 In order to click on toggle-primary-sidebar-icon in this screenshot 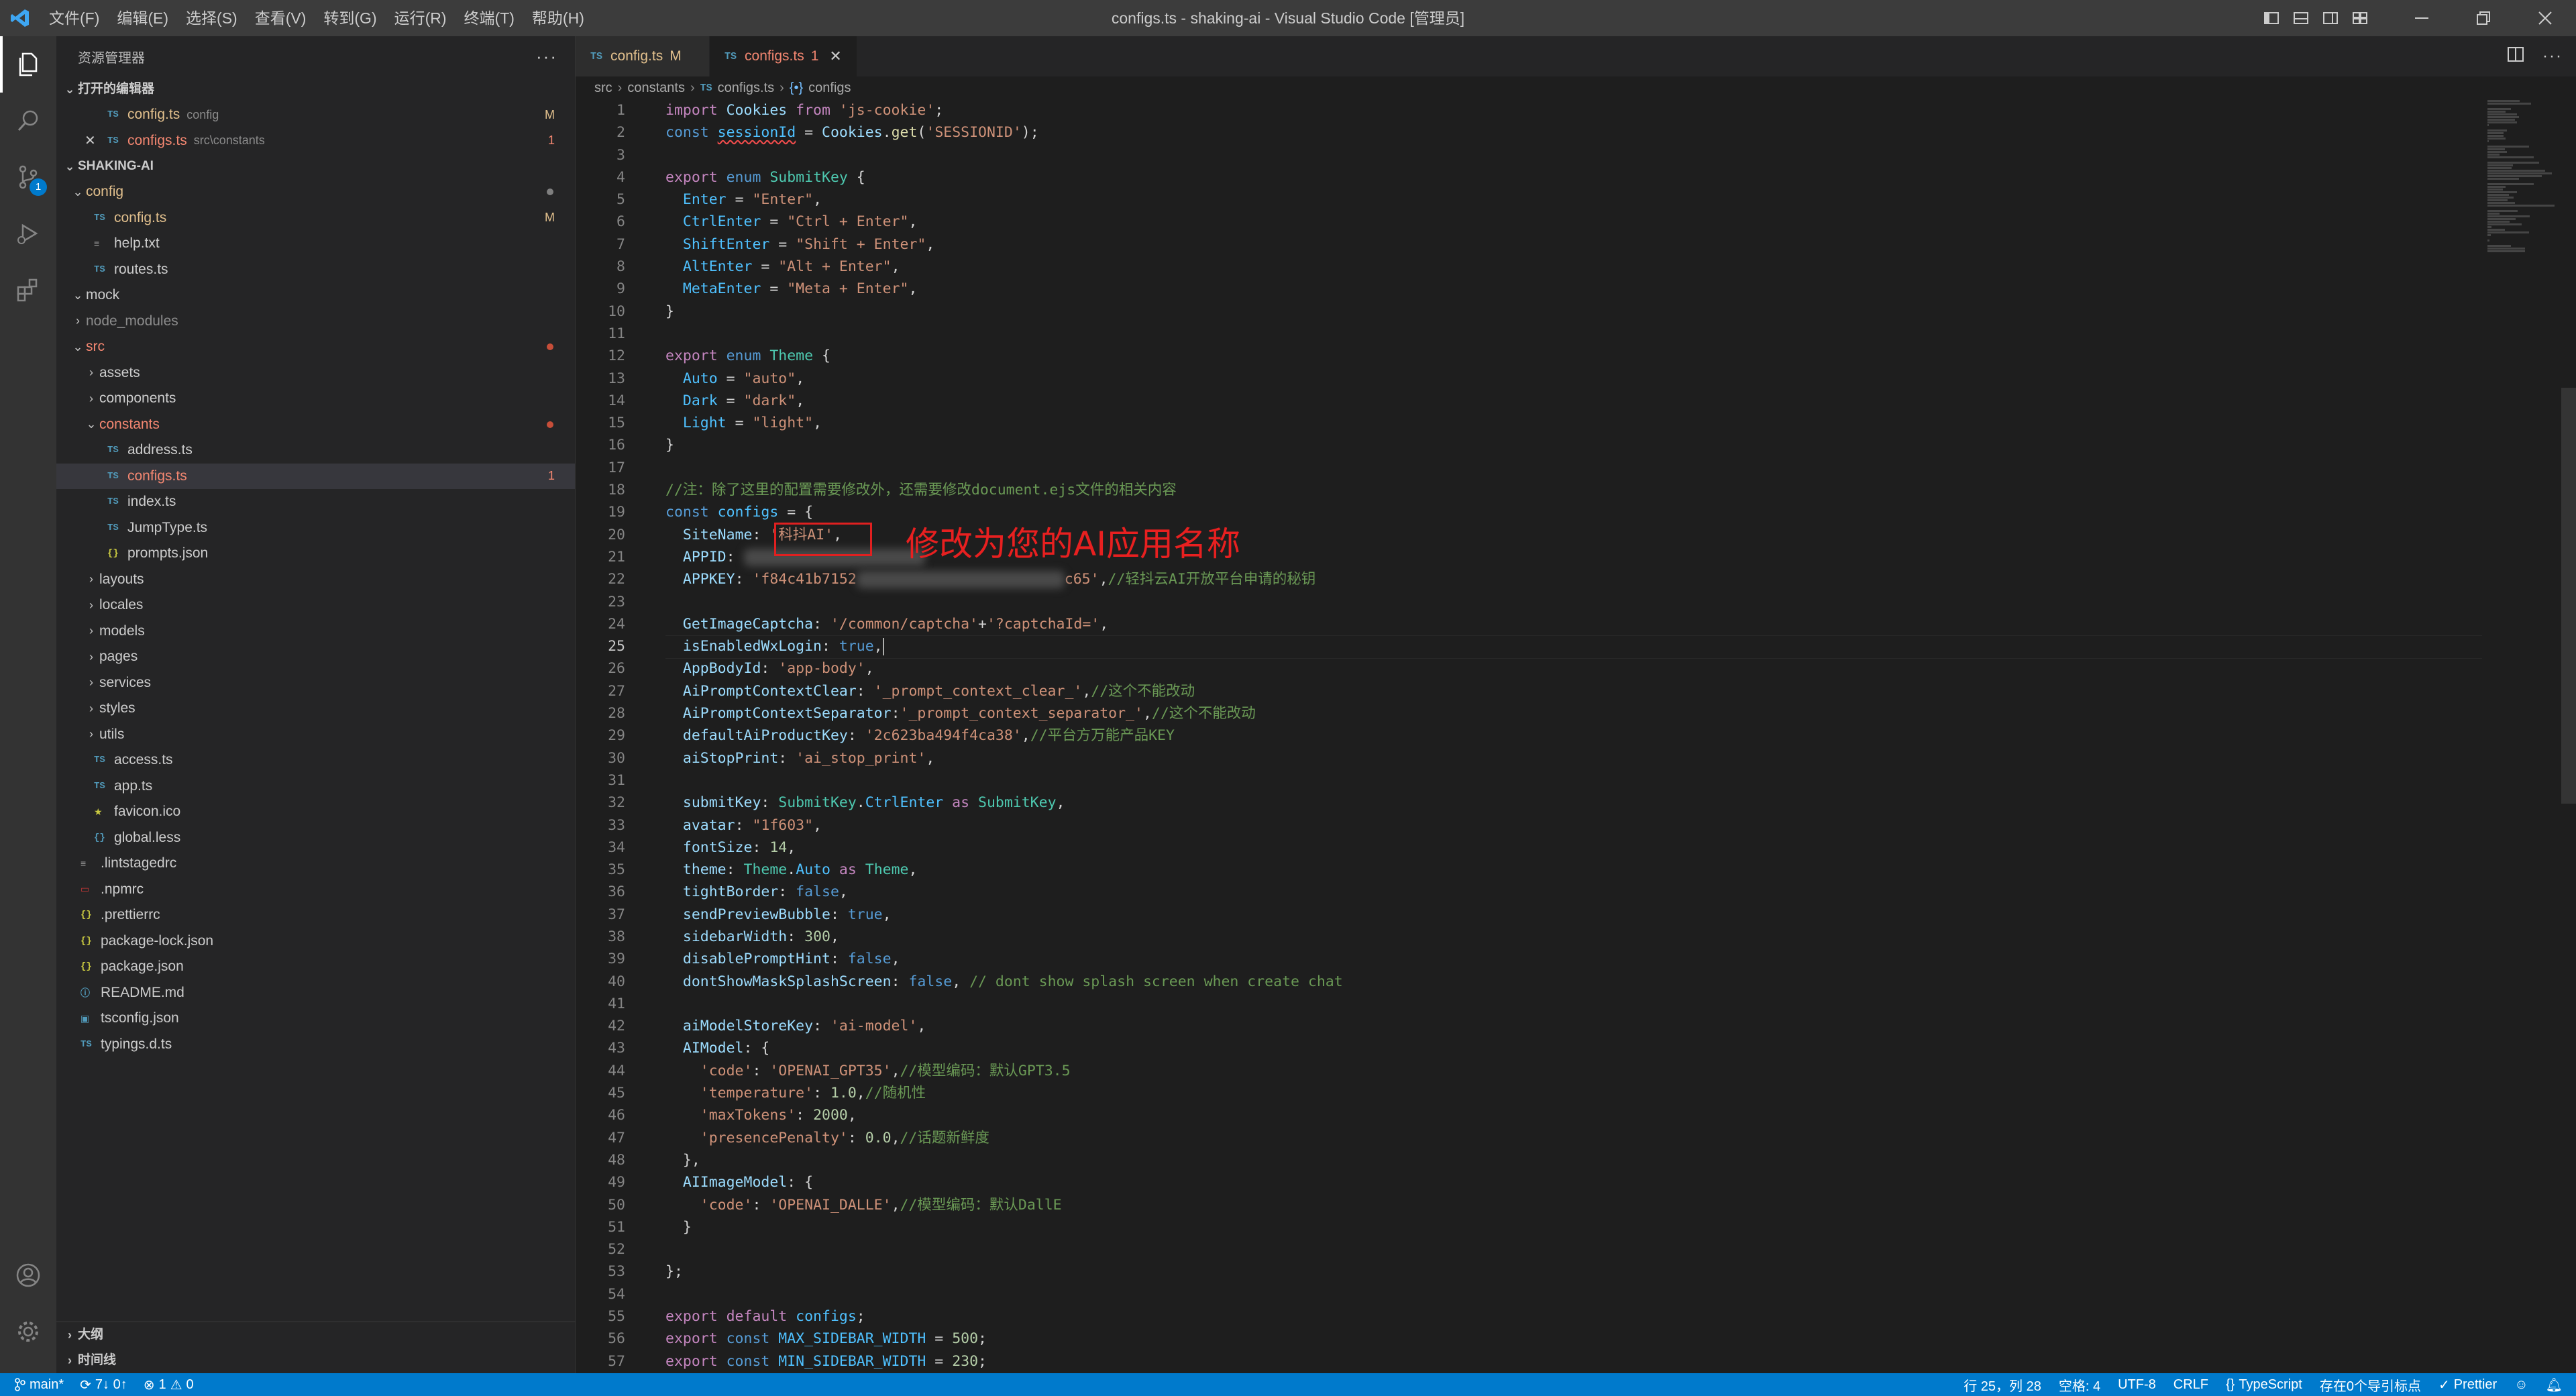, I will do `click(2271, 18)`.